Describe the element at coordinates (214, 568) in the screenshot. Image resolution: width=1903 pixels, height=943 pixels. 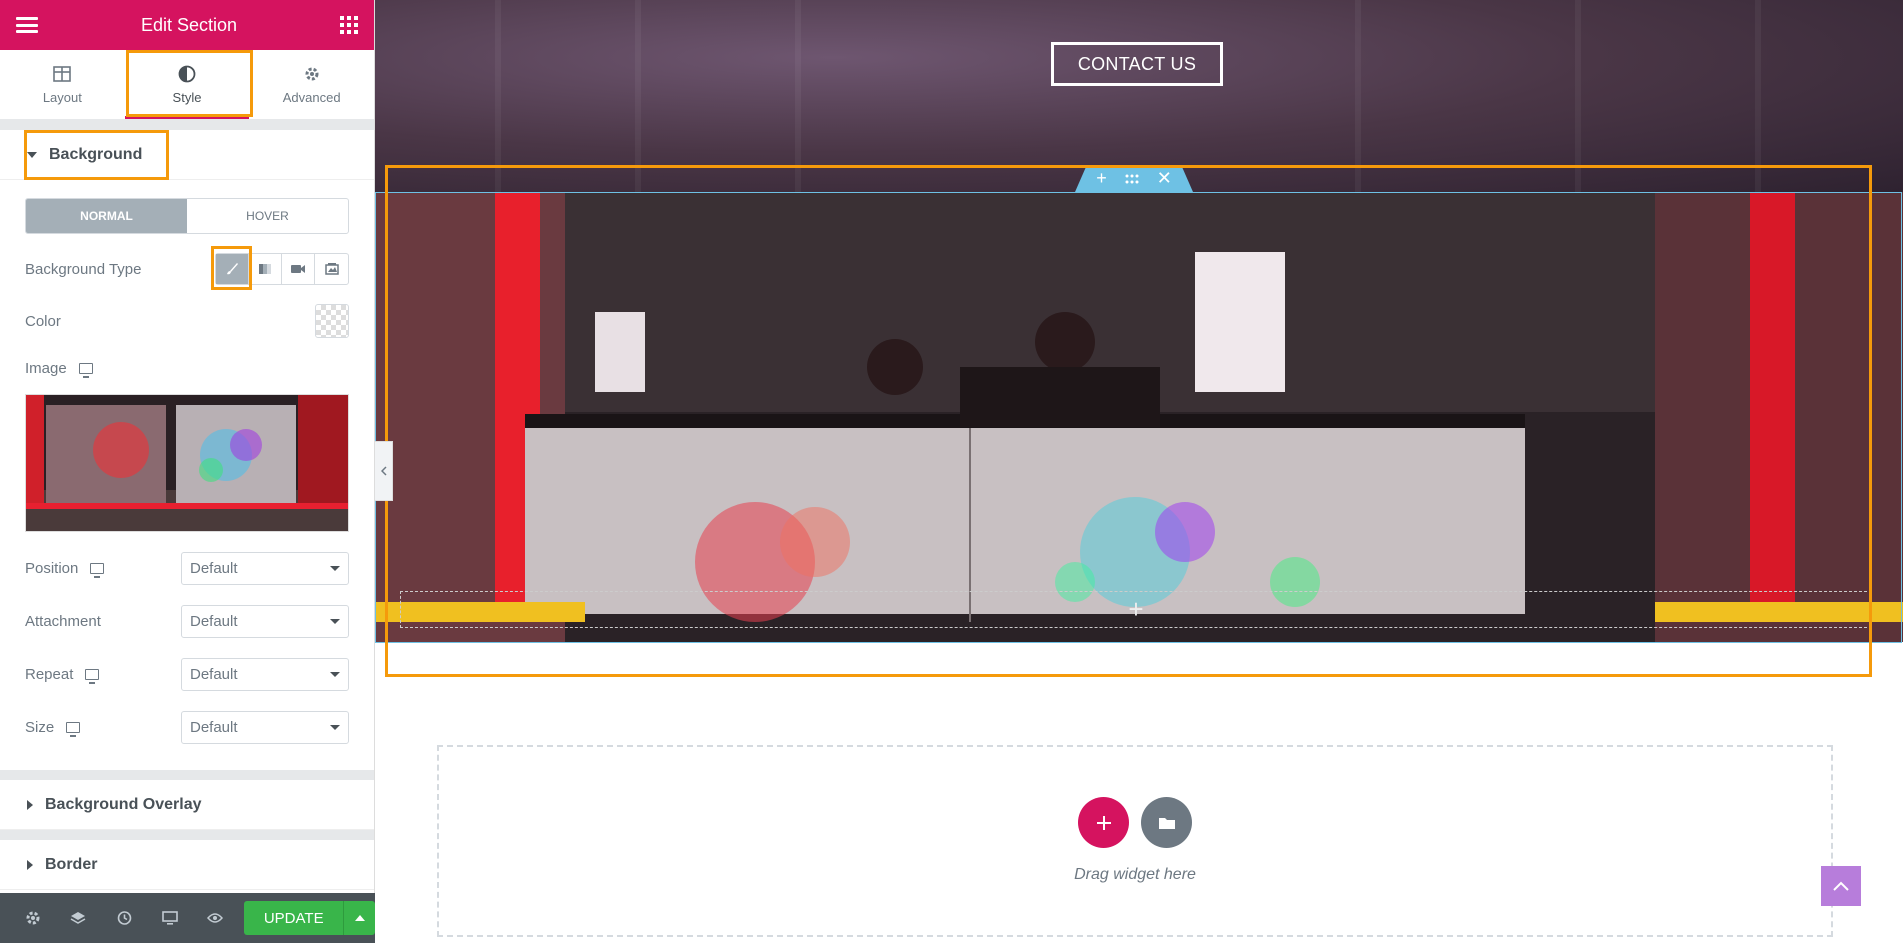
I see `position-value: Default` at that location.